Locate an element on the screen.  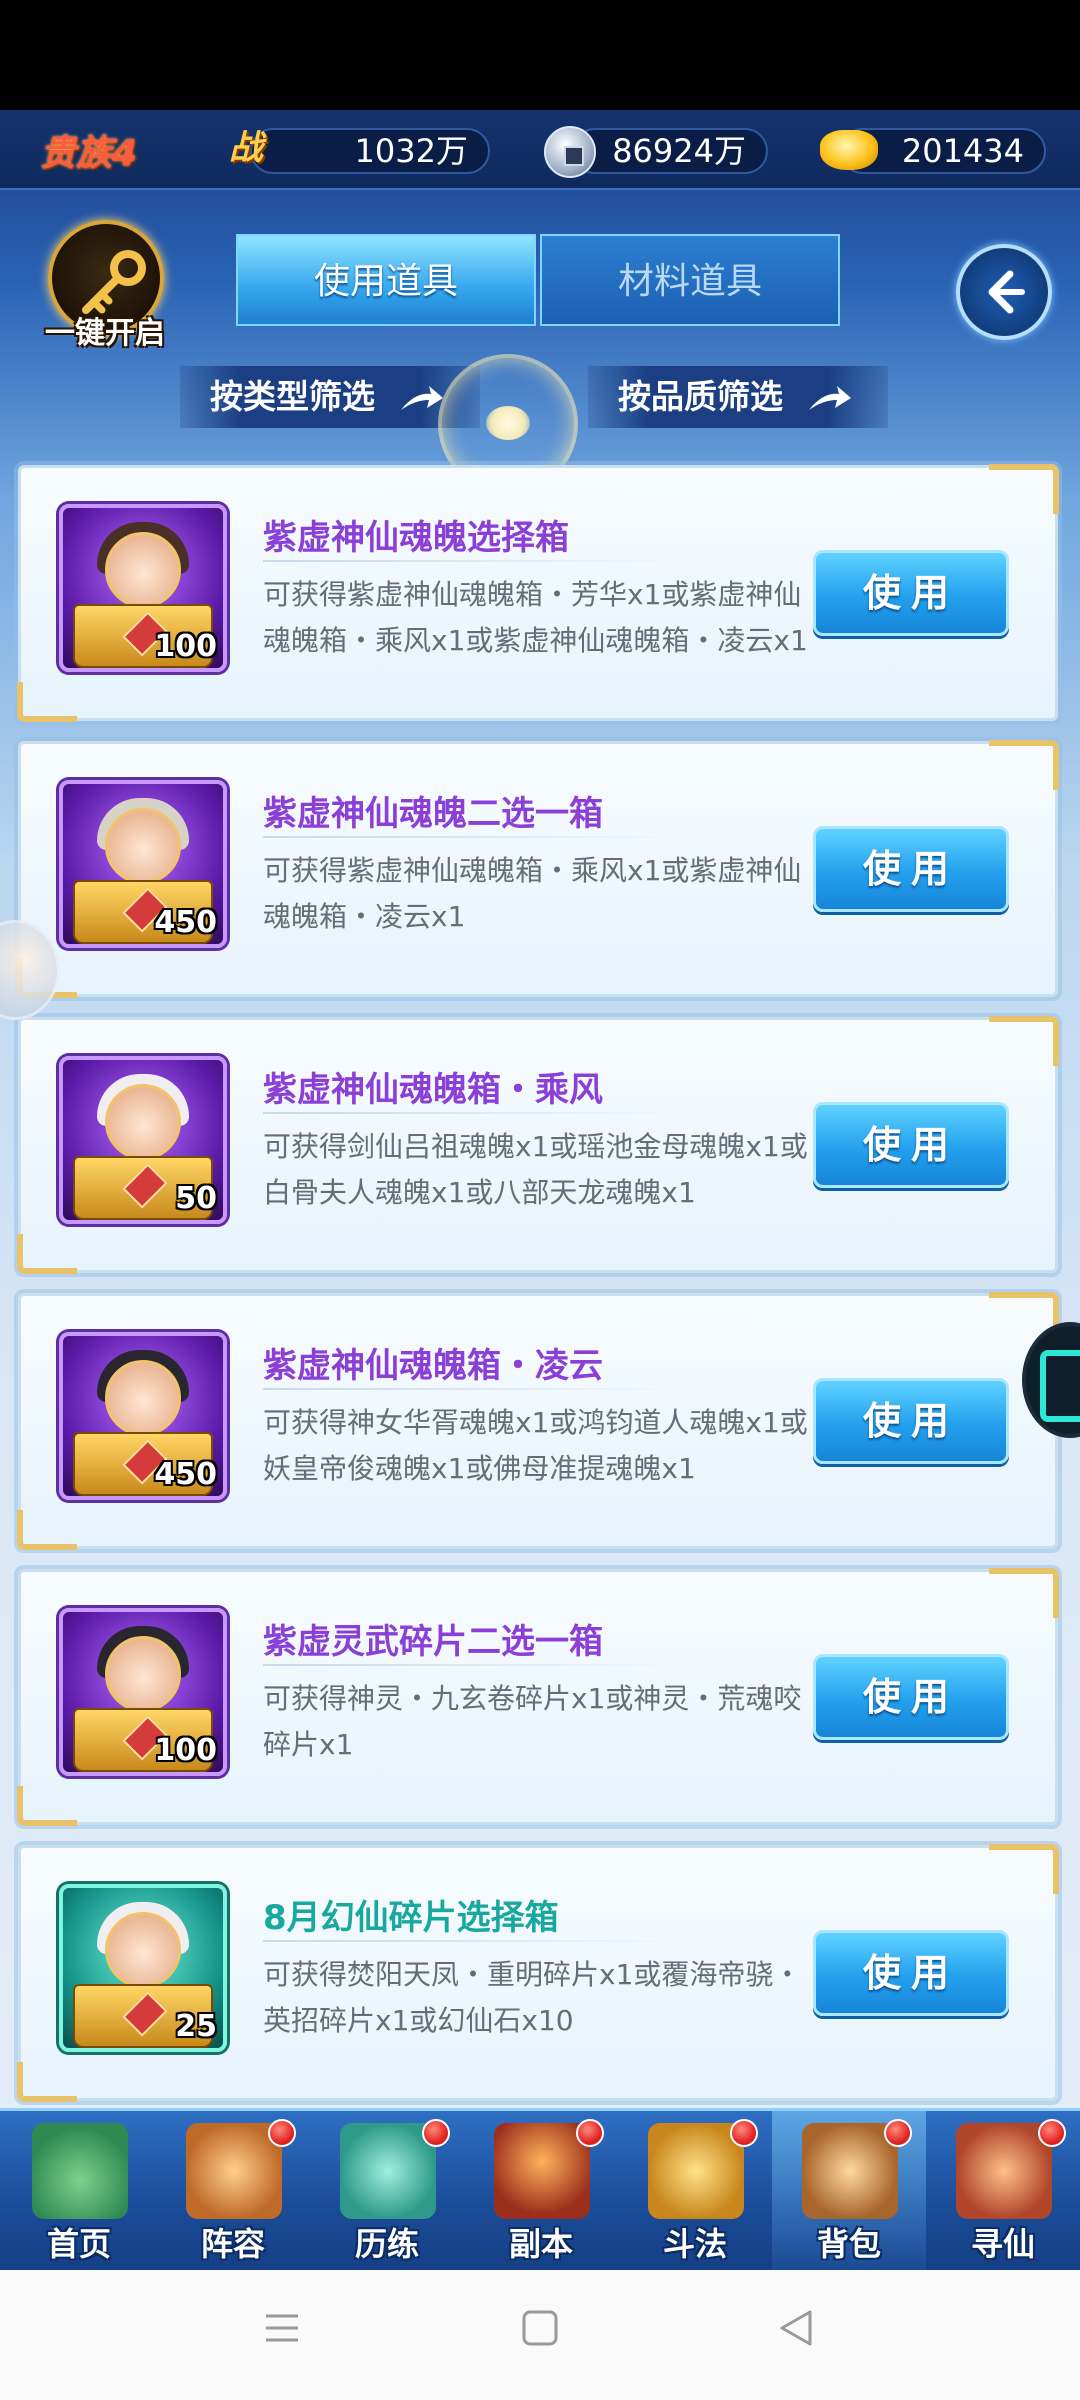
filter-by-quality-label: 按品质筛选 is located at coordinates (700, 396).